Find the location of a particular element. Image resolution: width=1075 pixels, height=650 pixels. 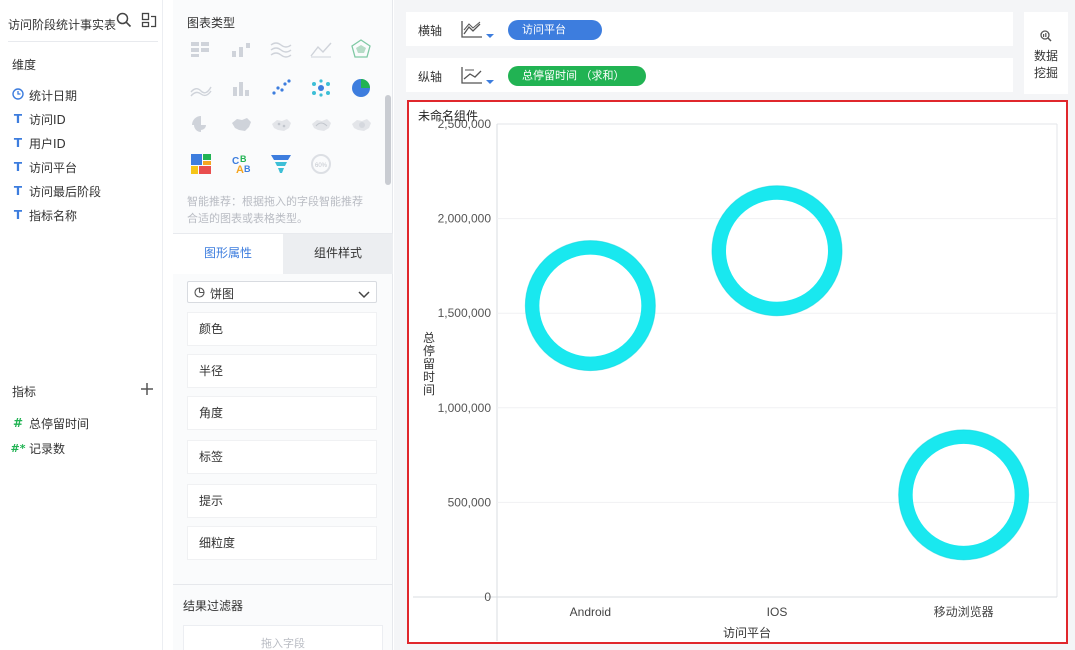

x-axis-bar: 横轴 访问平台 is located at coordinates (709, 29).